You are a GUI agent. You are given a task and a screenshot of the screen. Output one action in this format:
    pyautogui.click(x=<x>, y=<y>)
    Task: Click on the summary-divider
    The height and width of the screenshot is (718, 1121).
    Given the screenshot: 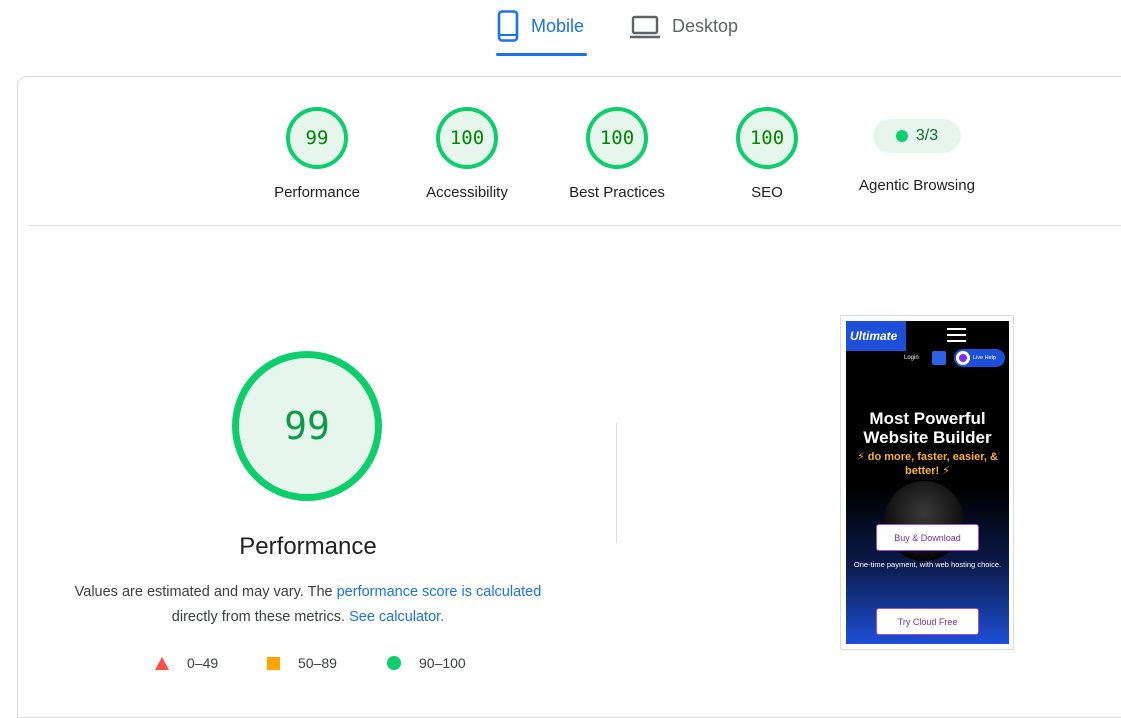 What is the action you would take?
    pyautogui.click(x=575, y=225)
    